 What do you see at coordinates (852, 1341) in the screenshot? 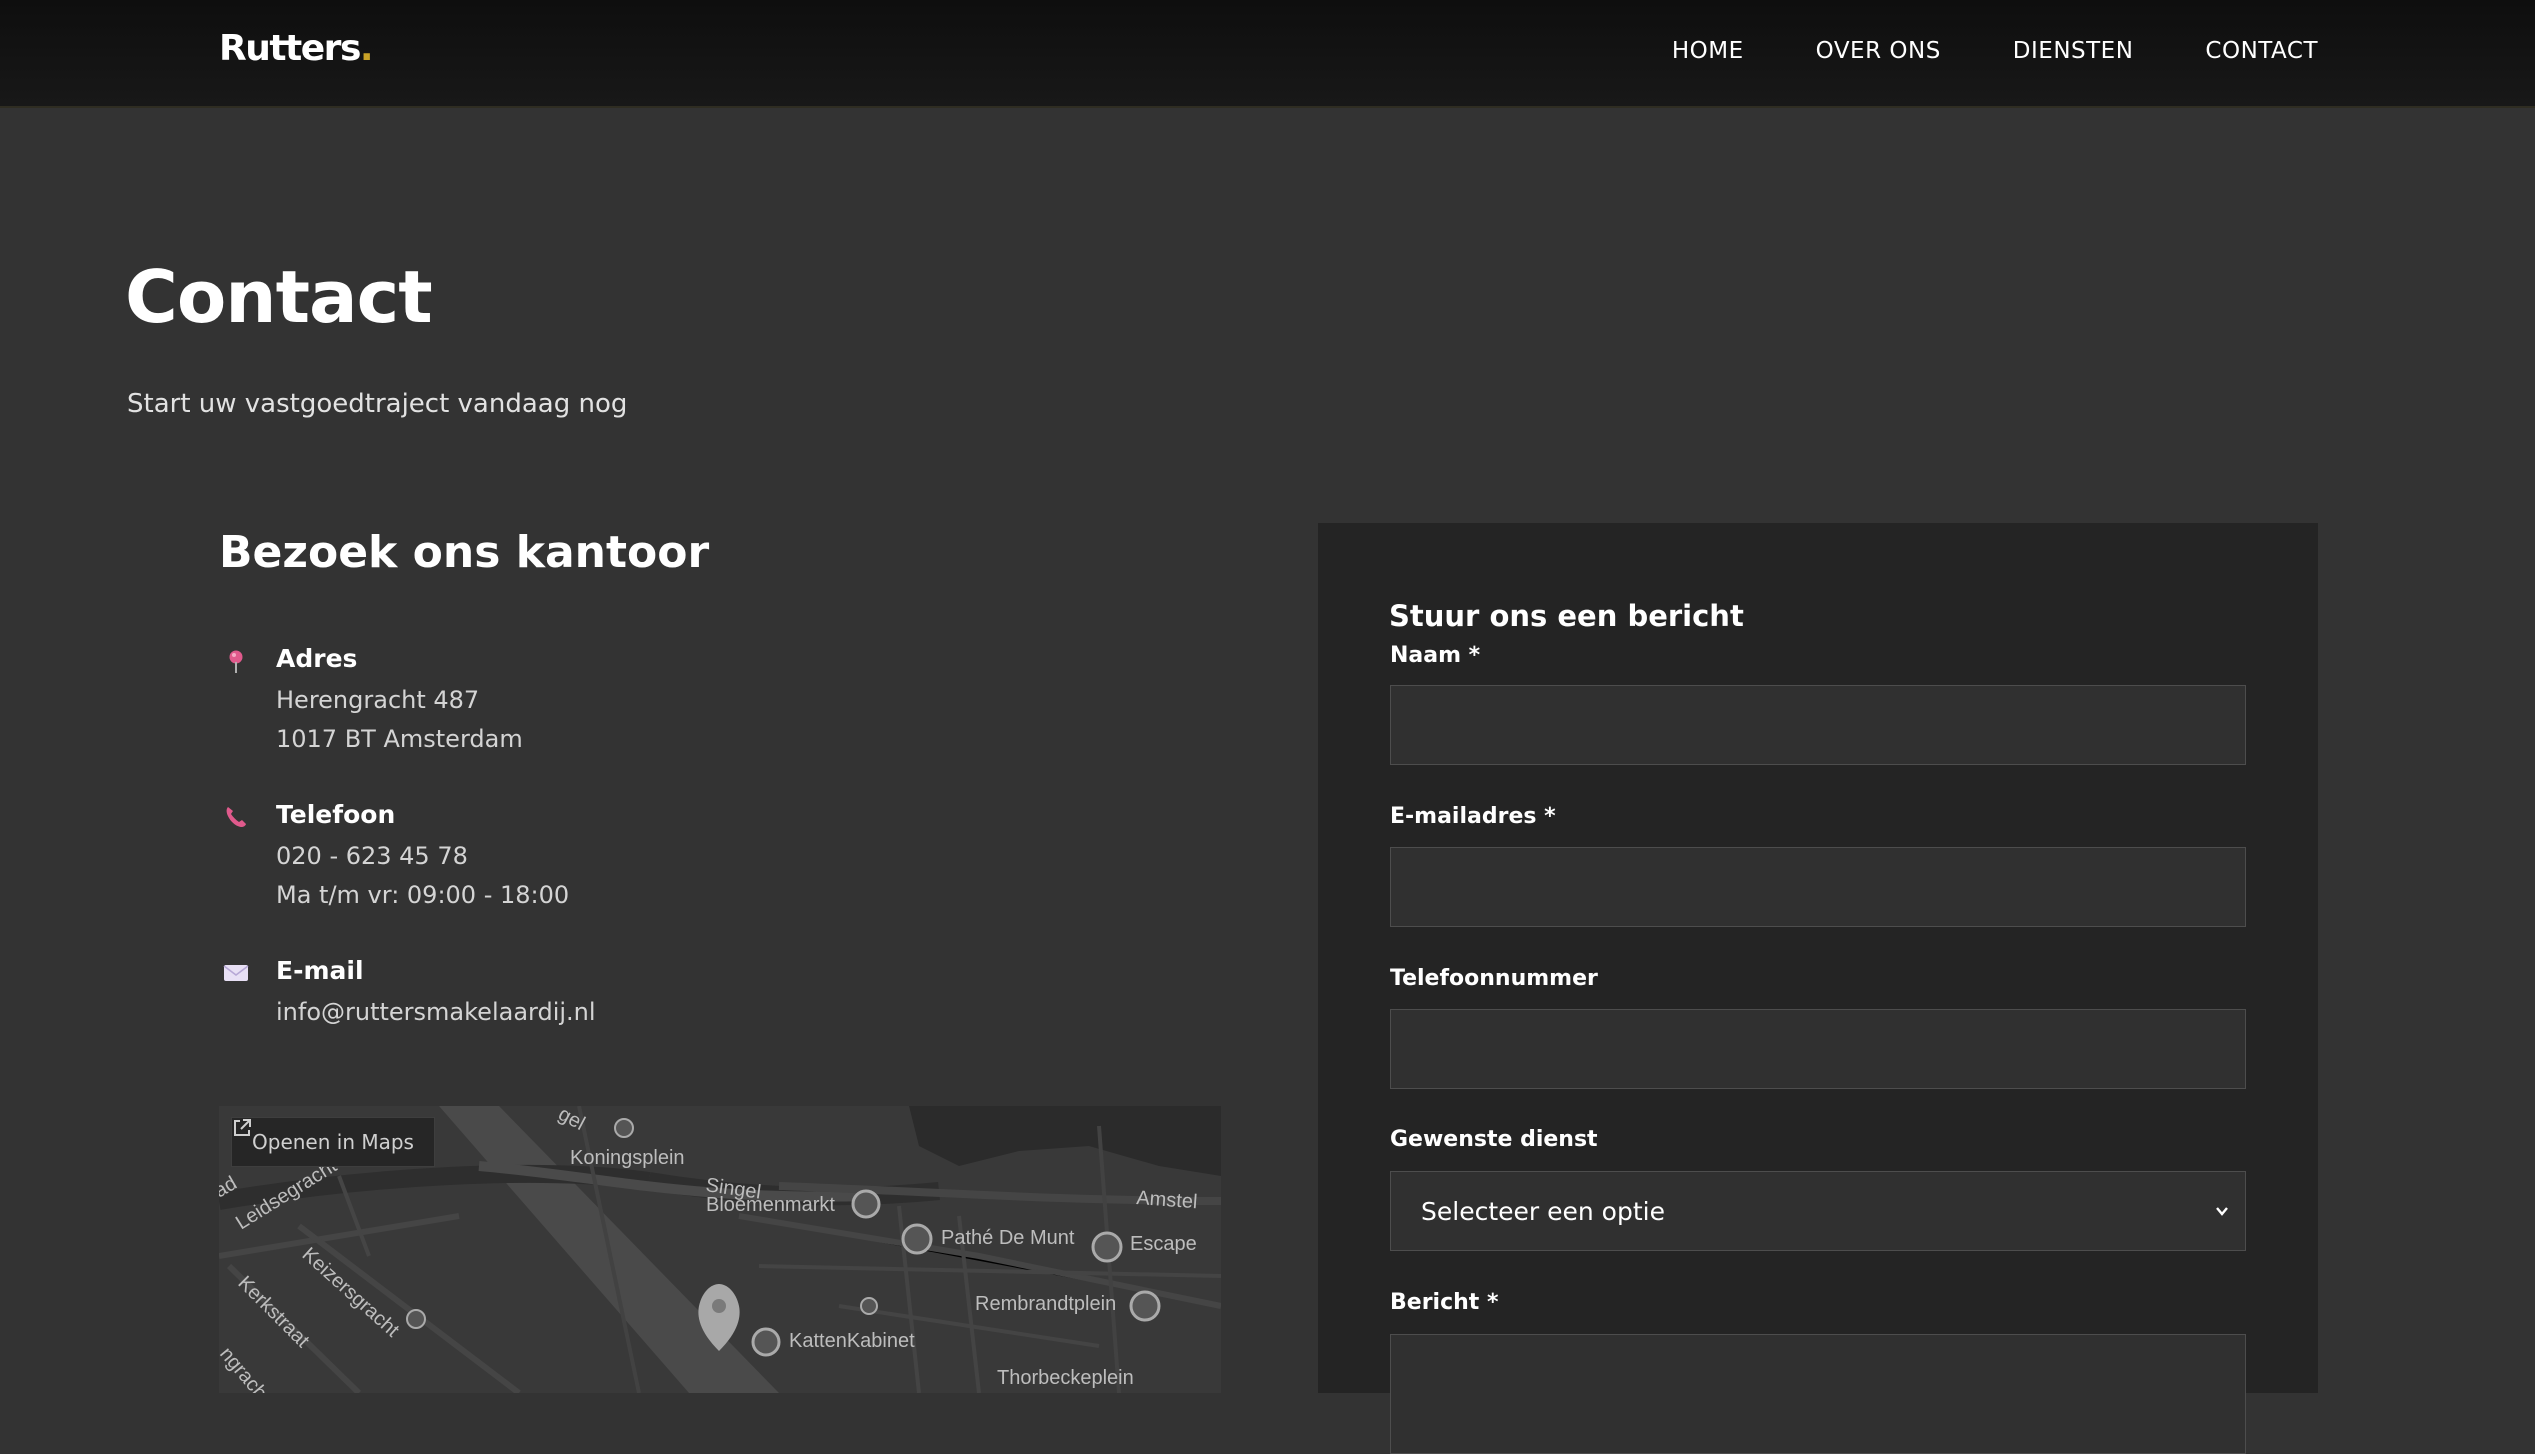
I see `map-label-kattenkabinet: KattenKabinet` at bounding box center [852, 1341].